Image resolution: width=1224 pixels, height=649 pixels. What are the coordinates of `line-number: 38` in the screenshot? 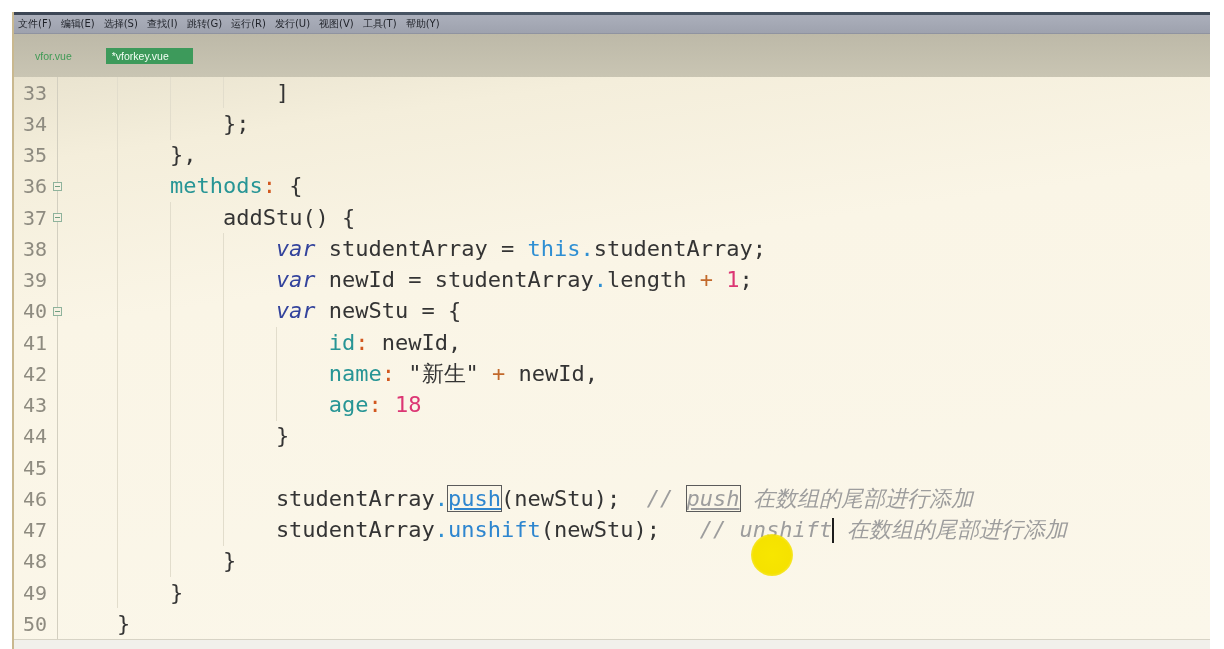 It's located at (34, 248).